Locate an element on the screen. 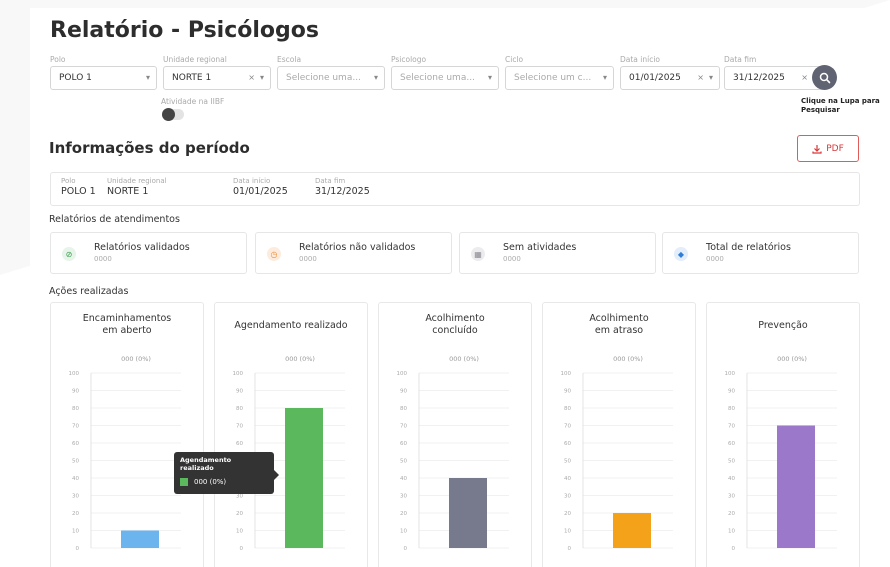 The height and width of the screenshot is (567, 890). info-data-inicio: Data início 01/01/2025 is located at coordinates (260, 187).